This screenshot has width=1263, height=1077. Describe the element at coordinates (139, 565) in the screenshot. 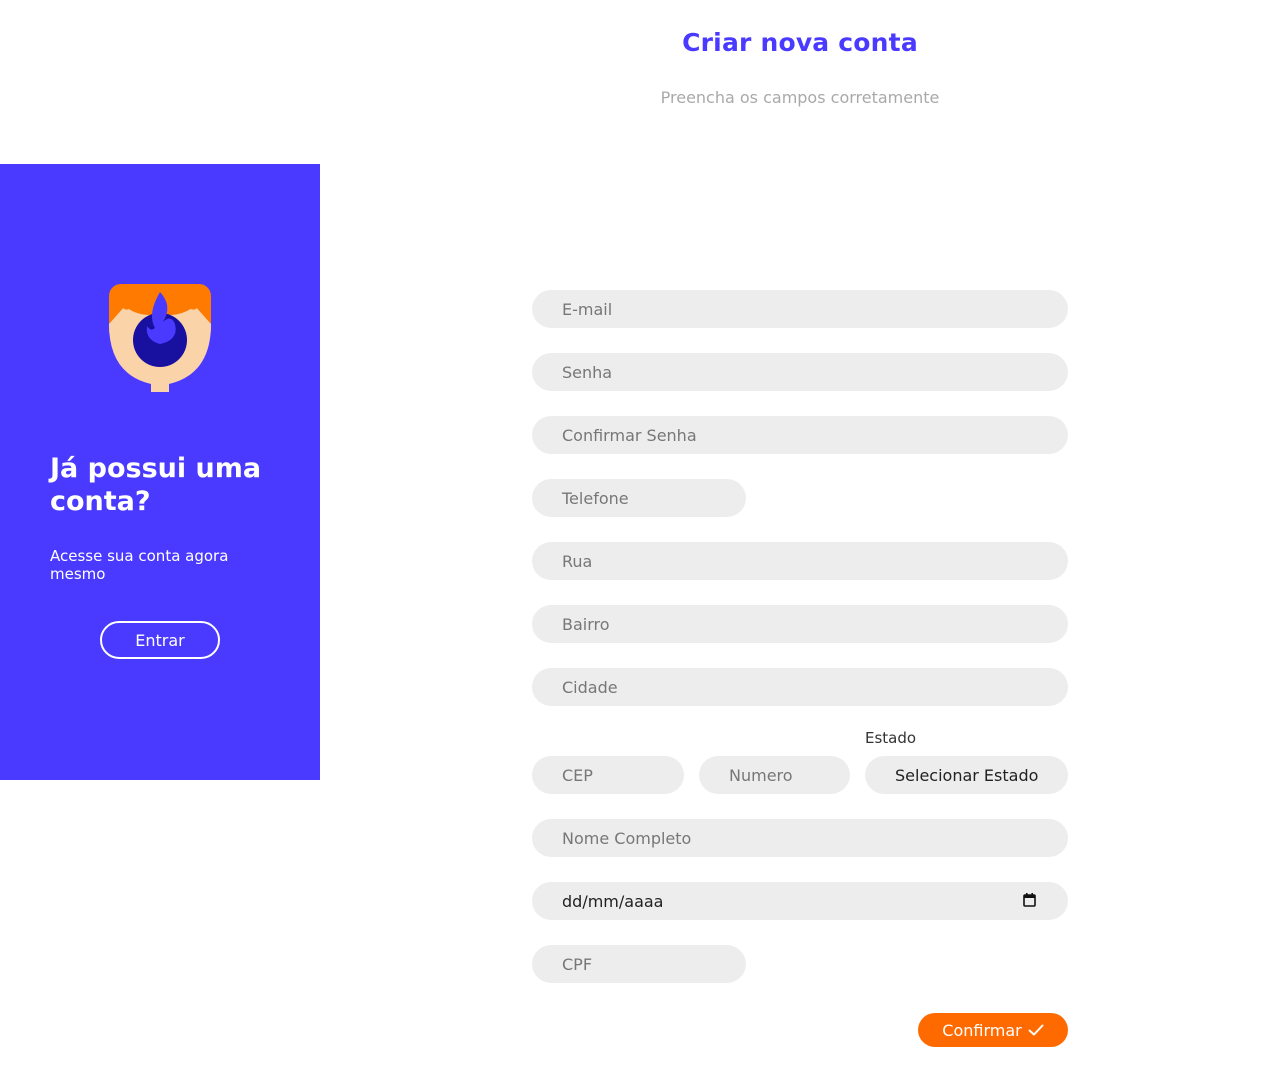

I see `side-text: Acesse sua conta agora mesmo` at that location.